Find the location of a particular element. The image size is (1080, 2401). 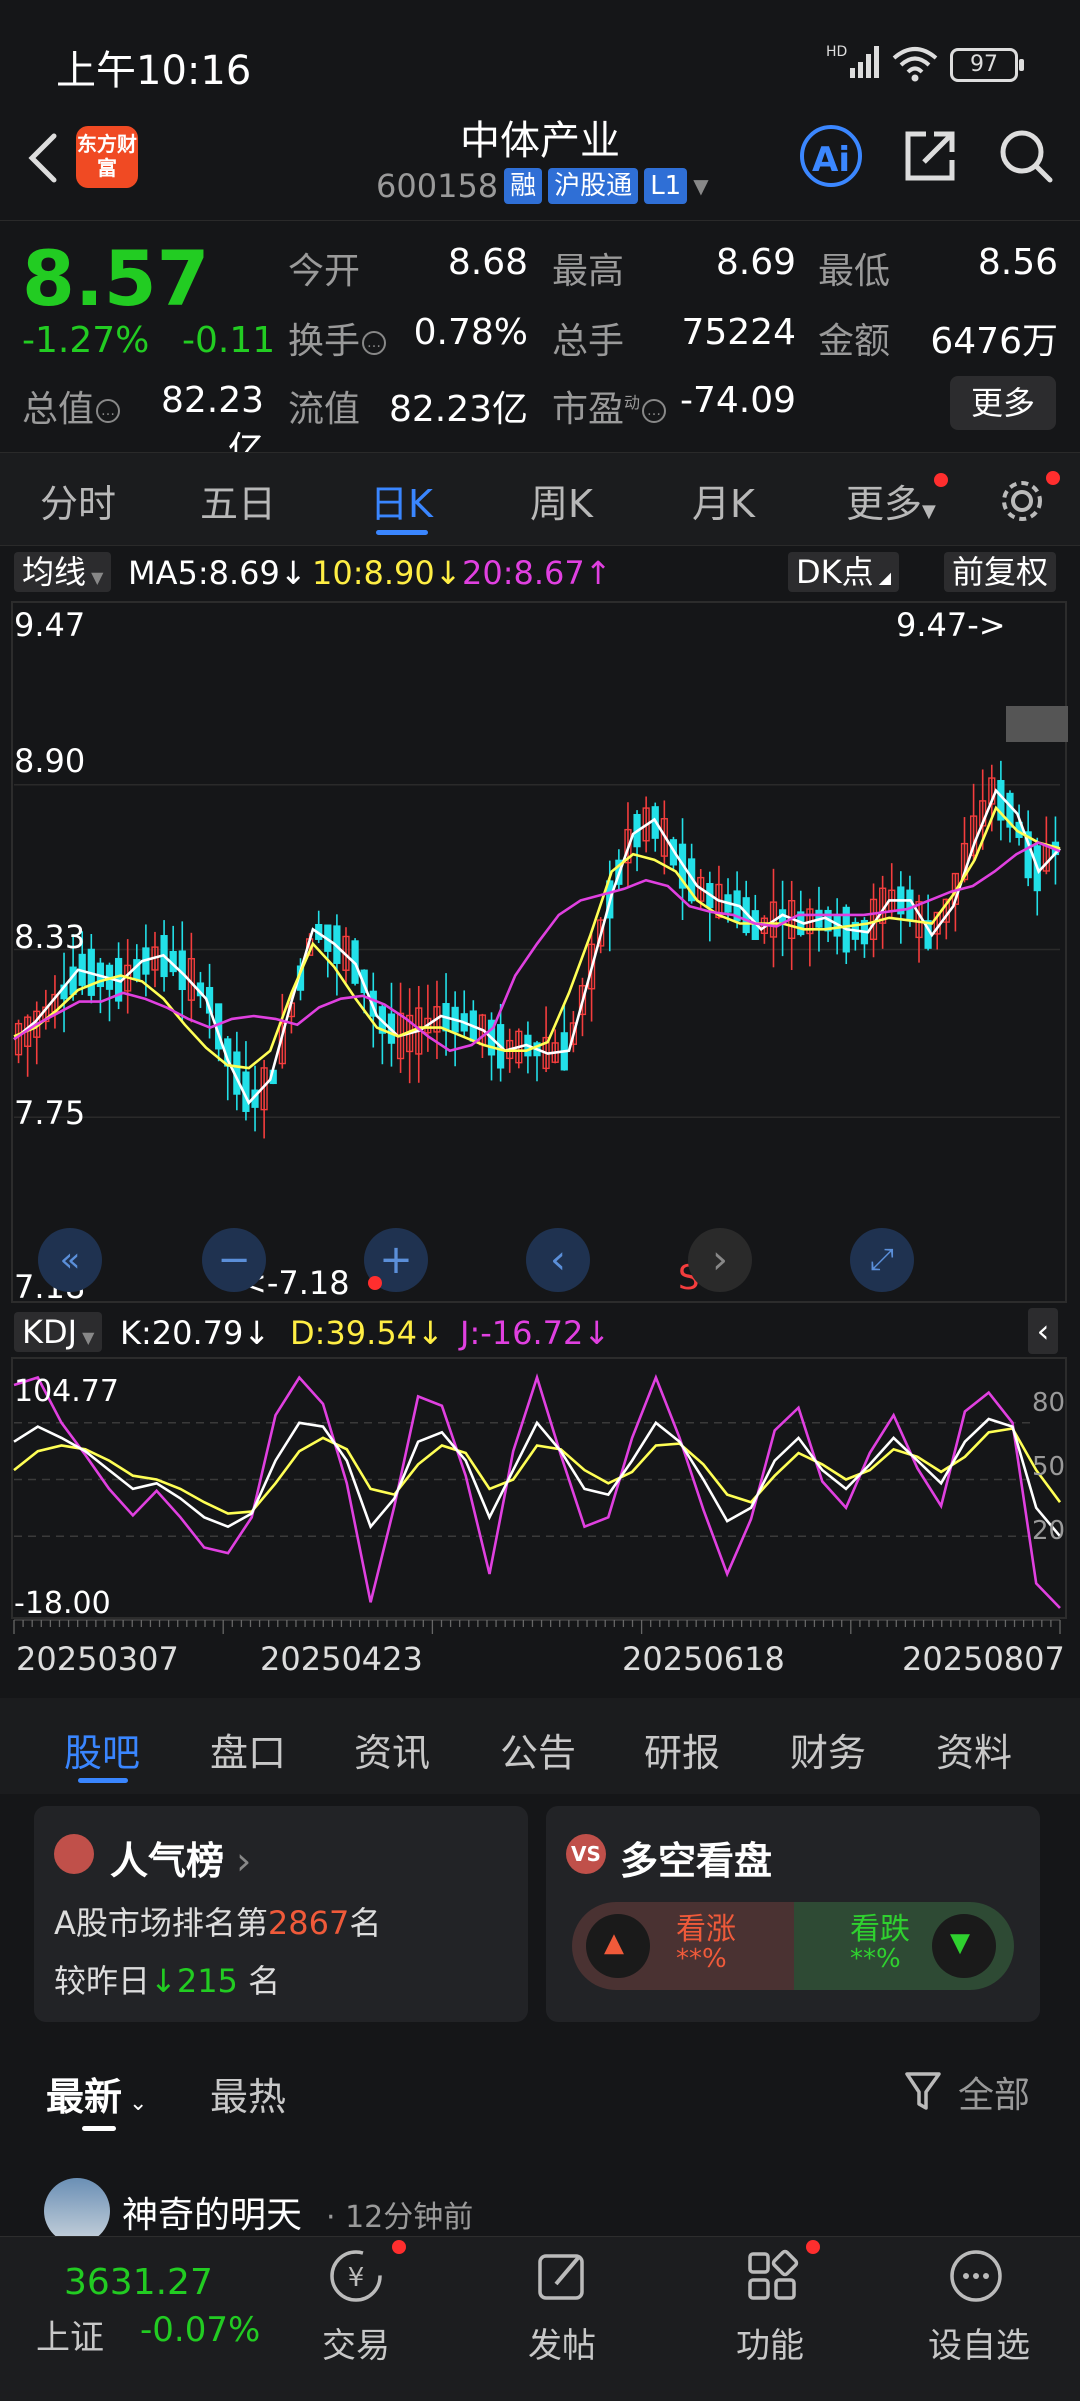

tab-five-day: 五日 is located at coordinates (238, 500).